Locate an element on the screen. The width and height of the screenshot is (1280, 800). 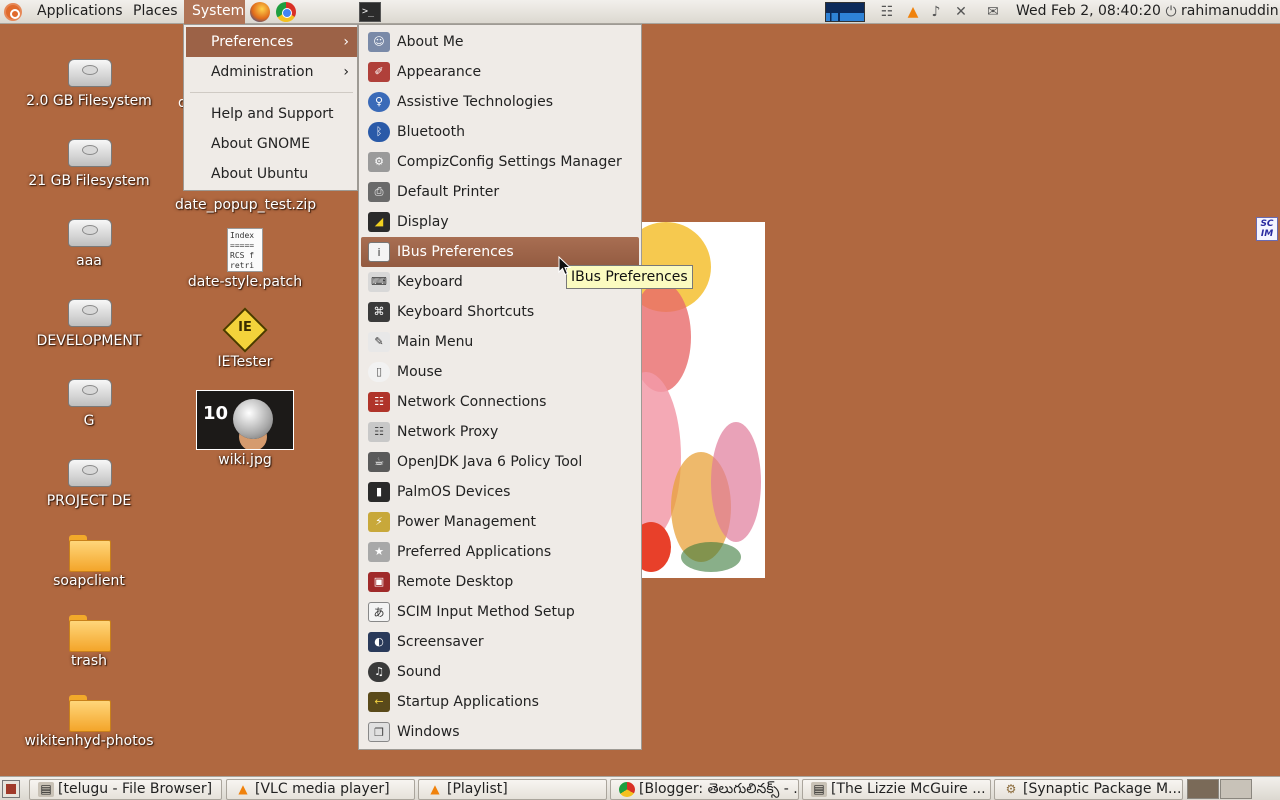
tooltip: IBus Preferences is located at coordinates (629, 277).